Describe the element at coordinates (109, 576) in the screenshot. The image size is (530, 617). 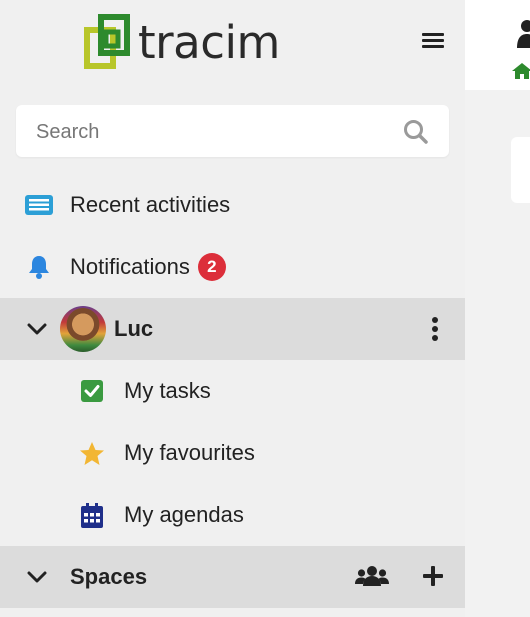
I see `spaces-label: Spaces` at that location.